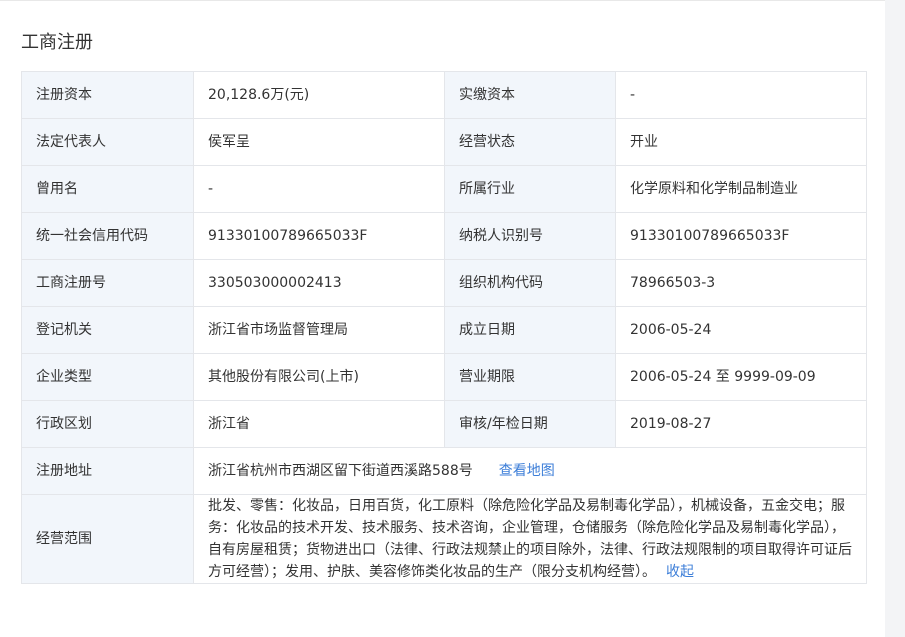 The image size is (905, 637). I want to click on address-cell: 浙江省杭州市西湖区留下街道西溪路588号 查看地图, so click(530, 471).